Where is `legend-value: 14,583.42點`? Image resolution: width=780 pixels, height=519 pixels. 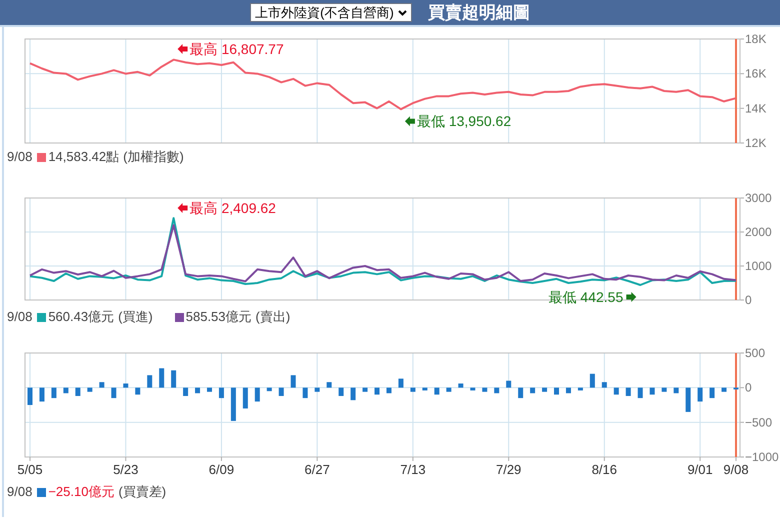 legend-value: 14,583.42點 is located at coordinates (84, 157).